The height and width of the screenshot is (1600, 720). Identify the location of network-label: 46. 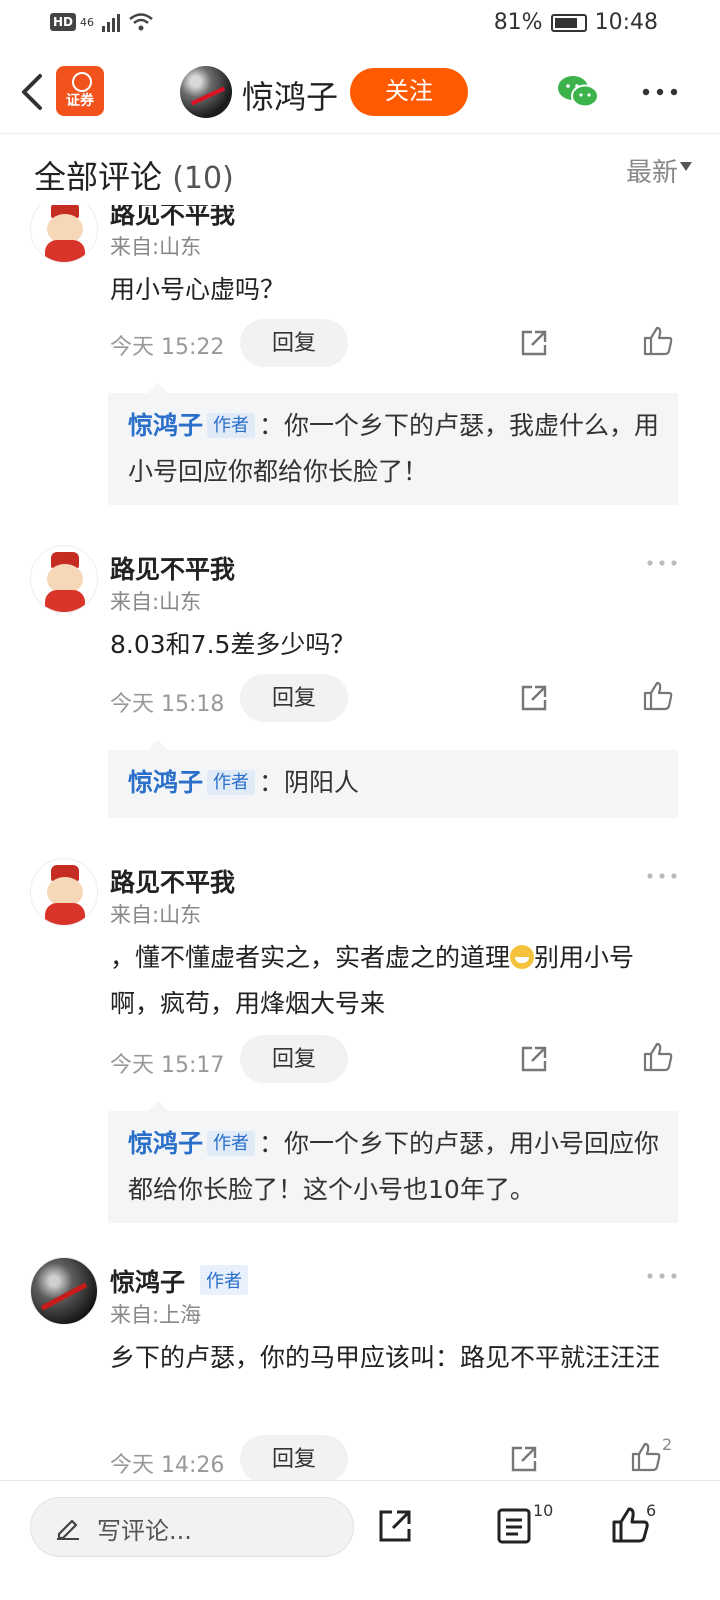
(87, 22).